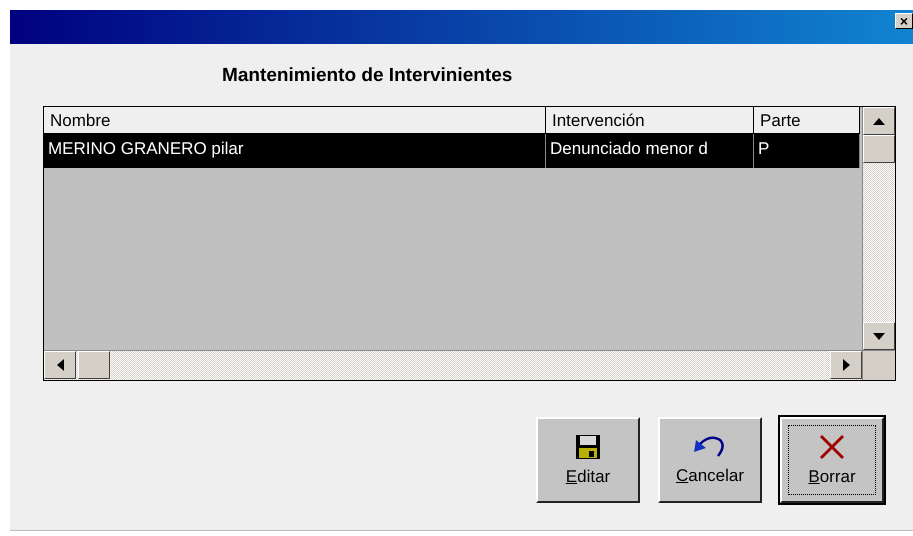 This screenshot has width=913, height=536. I want to click on horizontal-scrollbar, so click(453, 365).